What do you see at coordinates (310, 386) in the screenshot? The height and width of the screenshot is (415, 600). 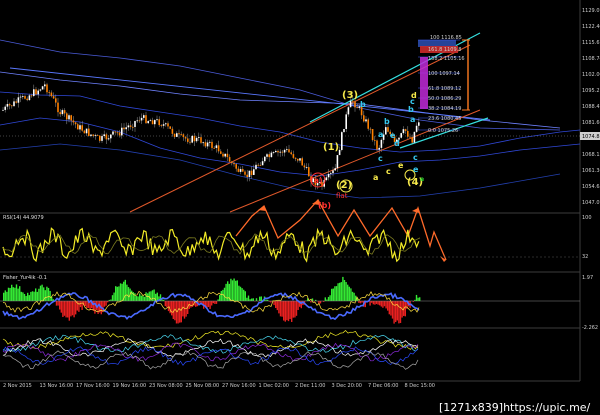 I see `time-axis-label: 2 Dec 11:00` at bounding box center [310, 386].